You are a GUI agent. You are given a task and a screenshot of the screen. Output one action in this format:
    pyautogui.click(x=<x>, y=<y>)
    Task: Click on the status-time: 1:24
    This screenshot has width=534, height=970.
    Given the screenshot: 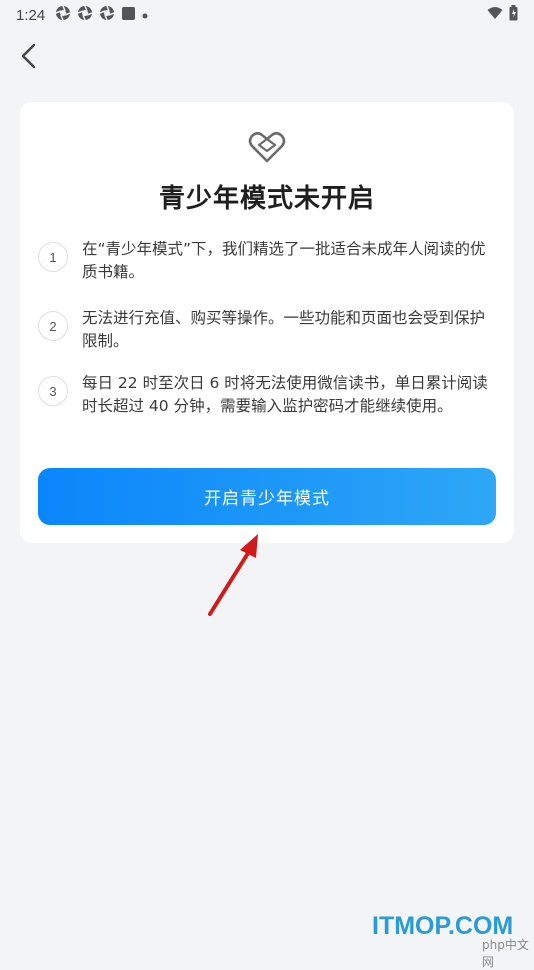 What is the action you would take?
    pyautogui.click(x=31, y=15)
    